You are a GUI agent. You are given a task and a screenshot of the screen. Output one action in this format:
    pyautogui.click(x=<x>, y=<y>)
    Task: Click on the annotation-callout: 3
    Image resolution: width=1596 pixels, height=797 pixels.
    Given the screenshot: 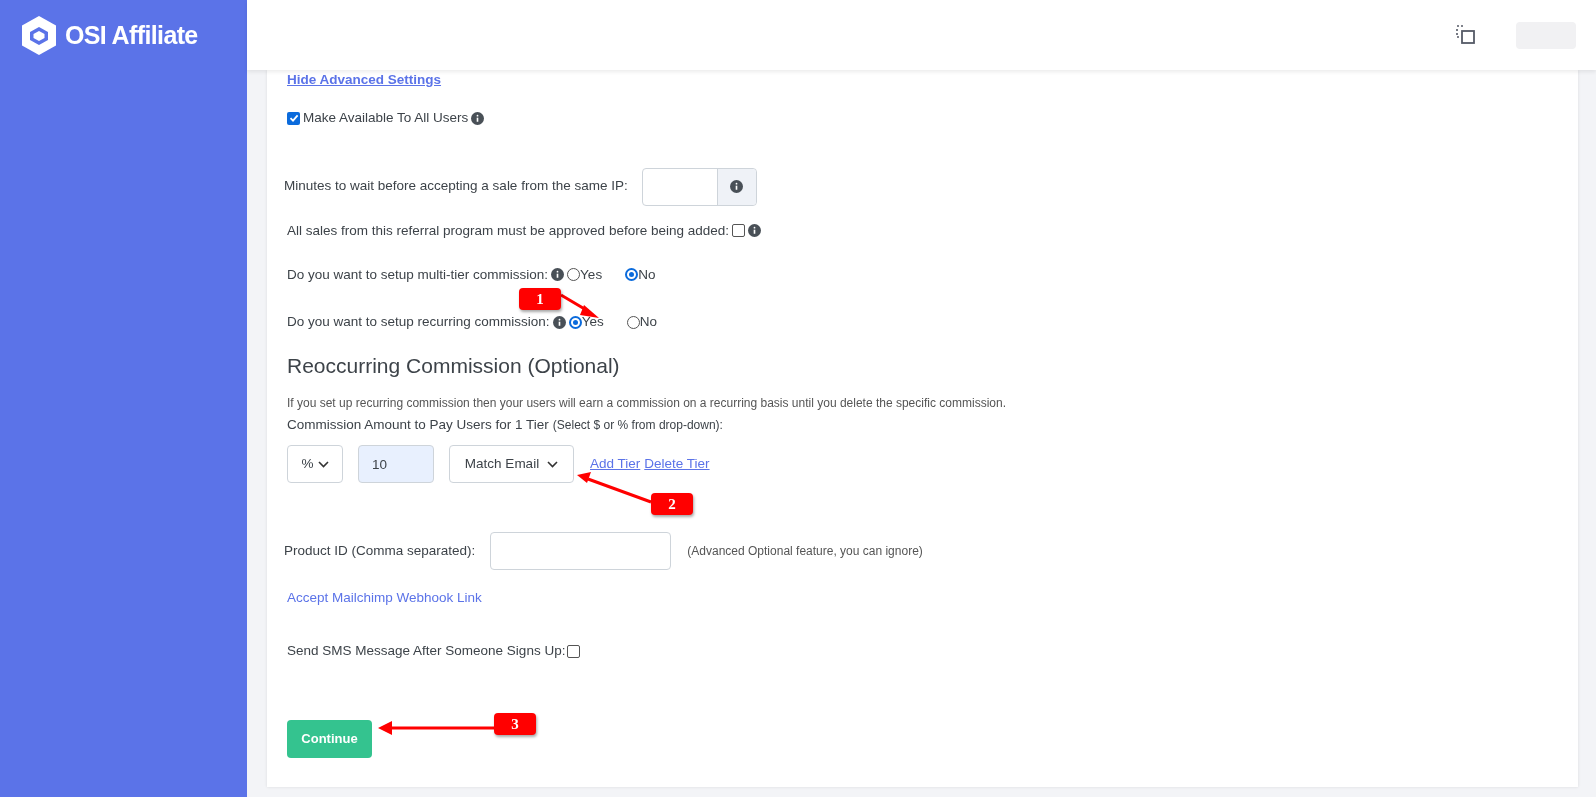 What is the action you would take?
    pyautogui.click(x=515, y=724)
    